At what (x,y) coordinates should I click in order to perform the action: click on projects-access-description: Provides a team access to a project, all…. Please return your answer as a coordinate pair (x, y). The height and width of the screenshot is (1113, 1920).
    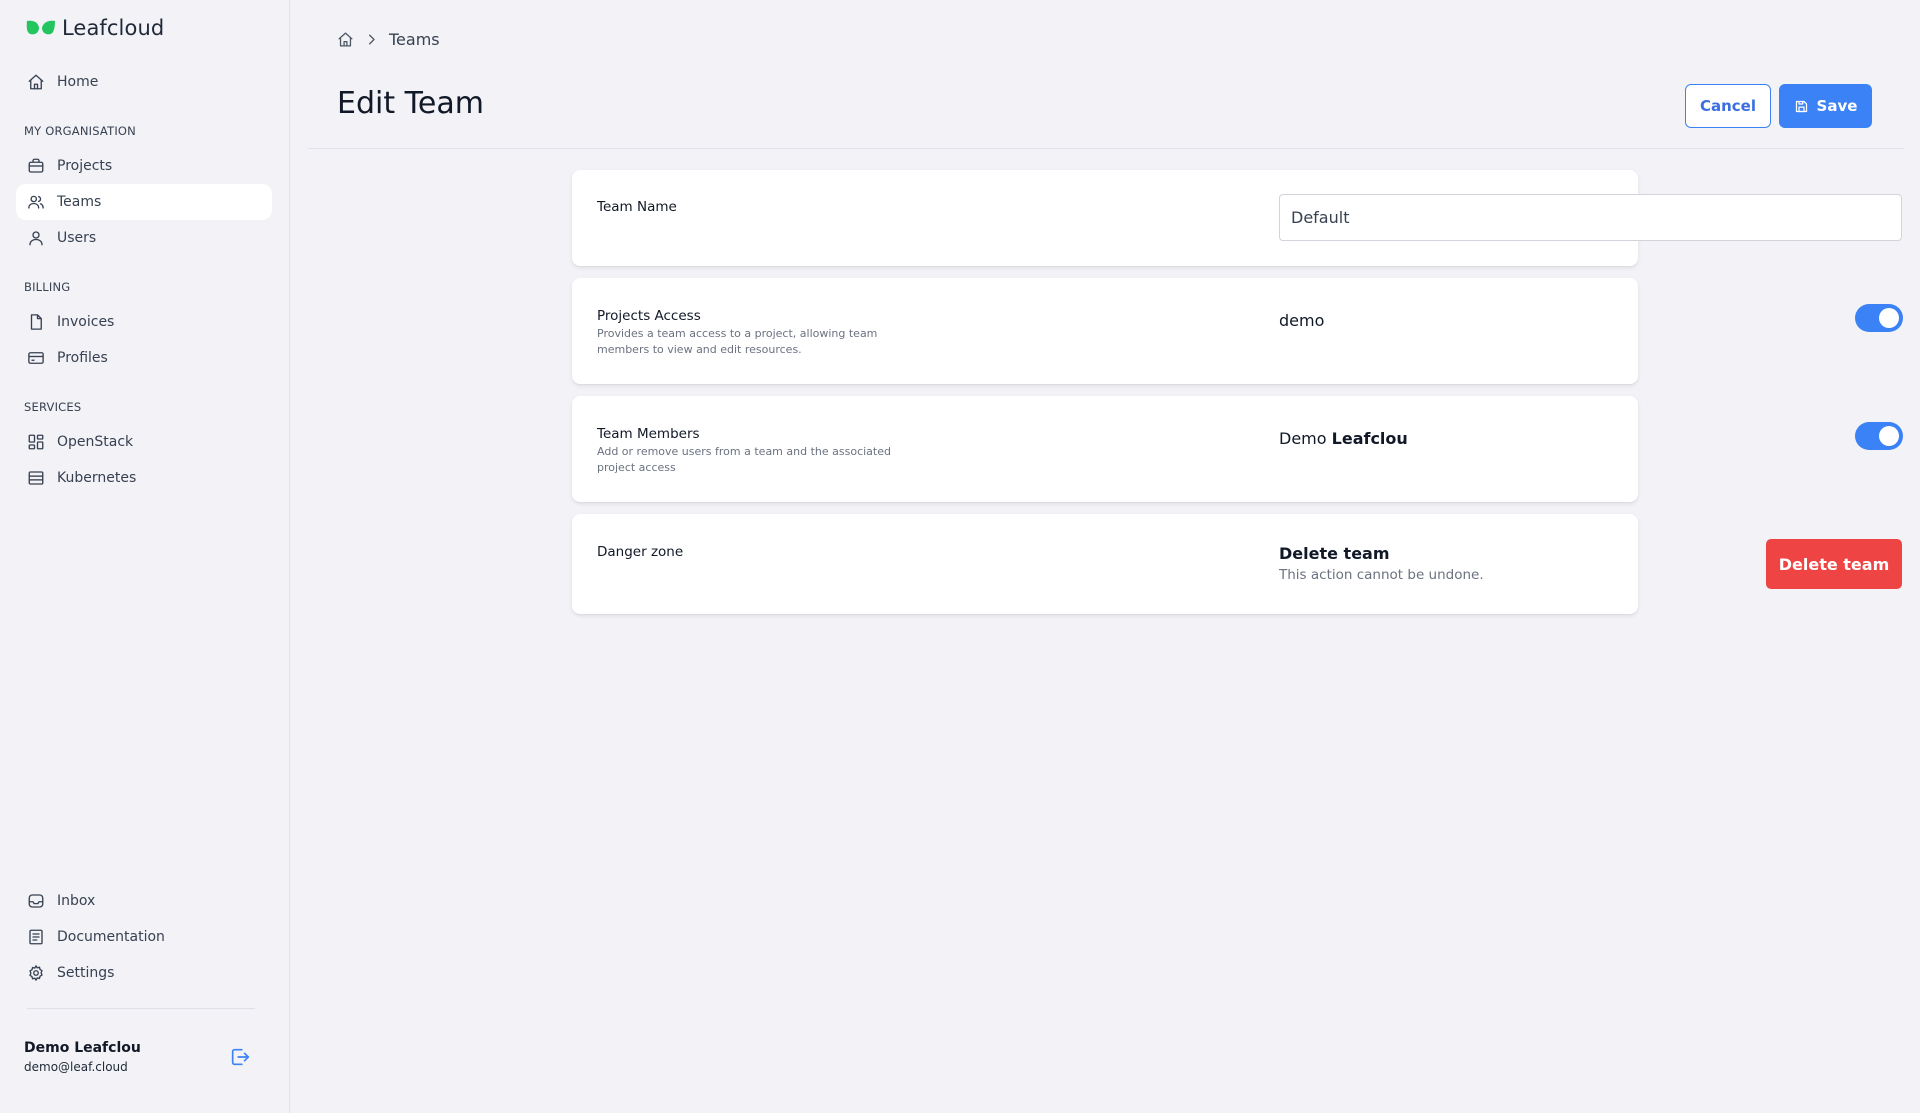
    Looking at the image, I should click on (737, 341).